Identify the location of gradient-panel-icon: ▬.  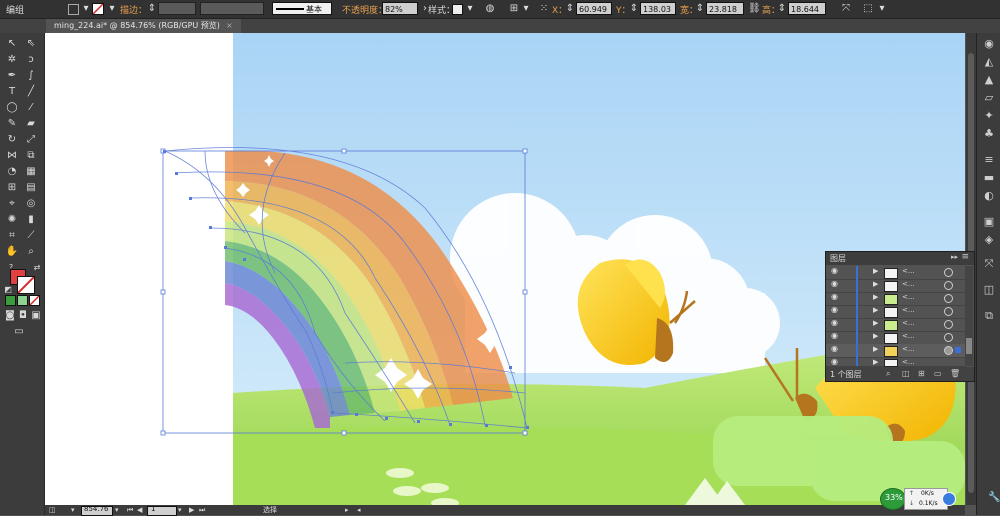
(989, 178).